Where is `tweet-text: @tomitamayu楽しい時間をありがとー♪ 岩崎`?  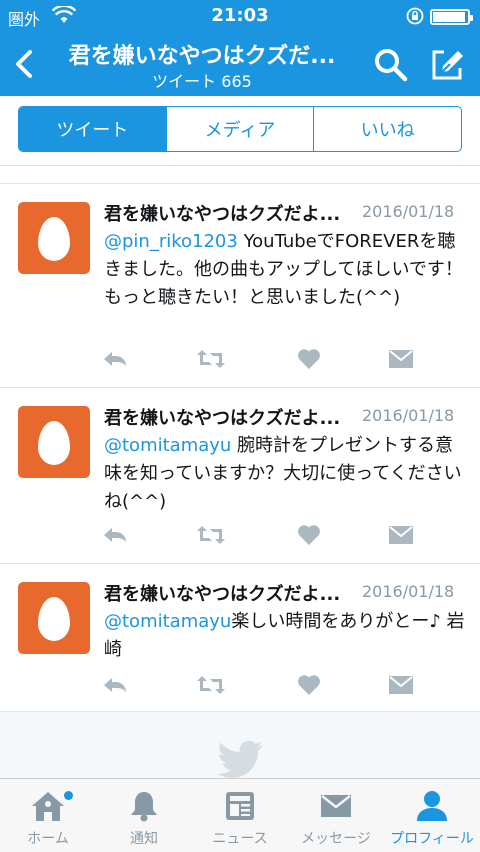 tweet-text: @tomitamayu楽しい時間をありがとー♪ 岩崎 is located at coordinates (285, 636).